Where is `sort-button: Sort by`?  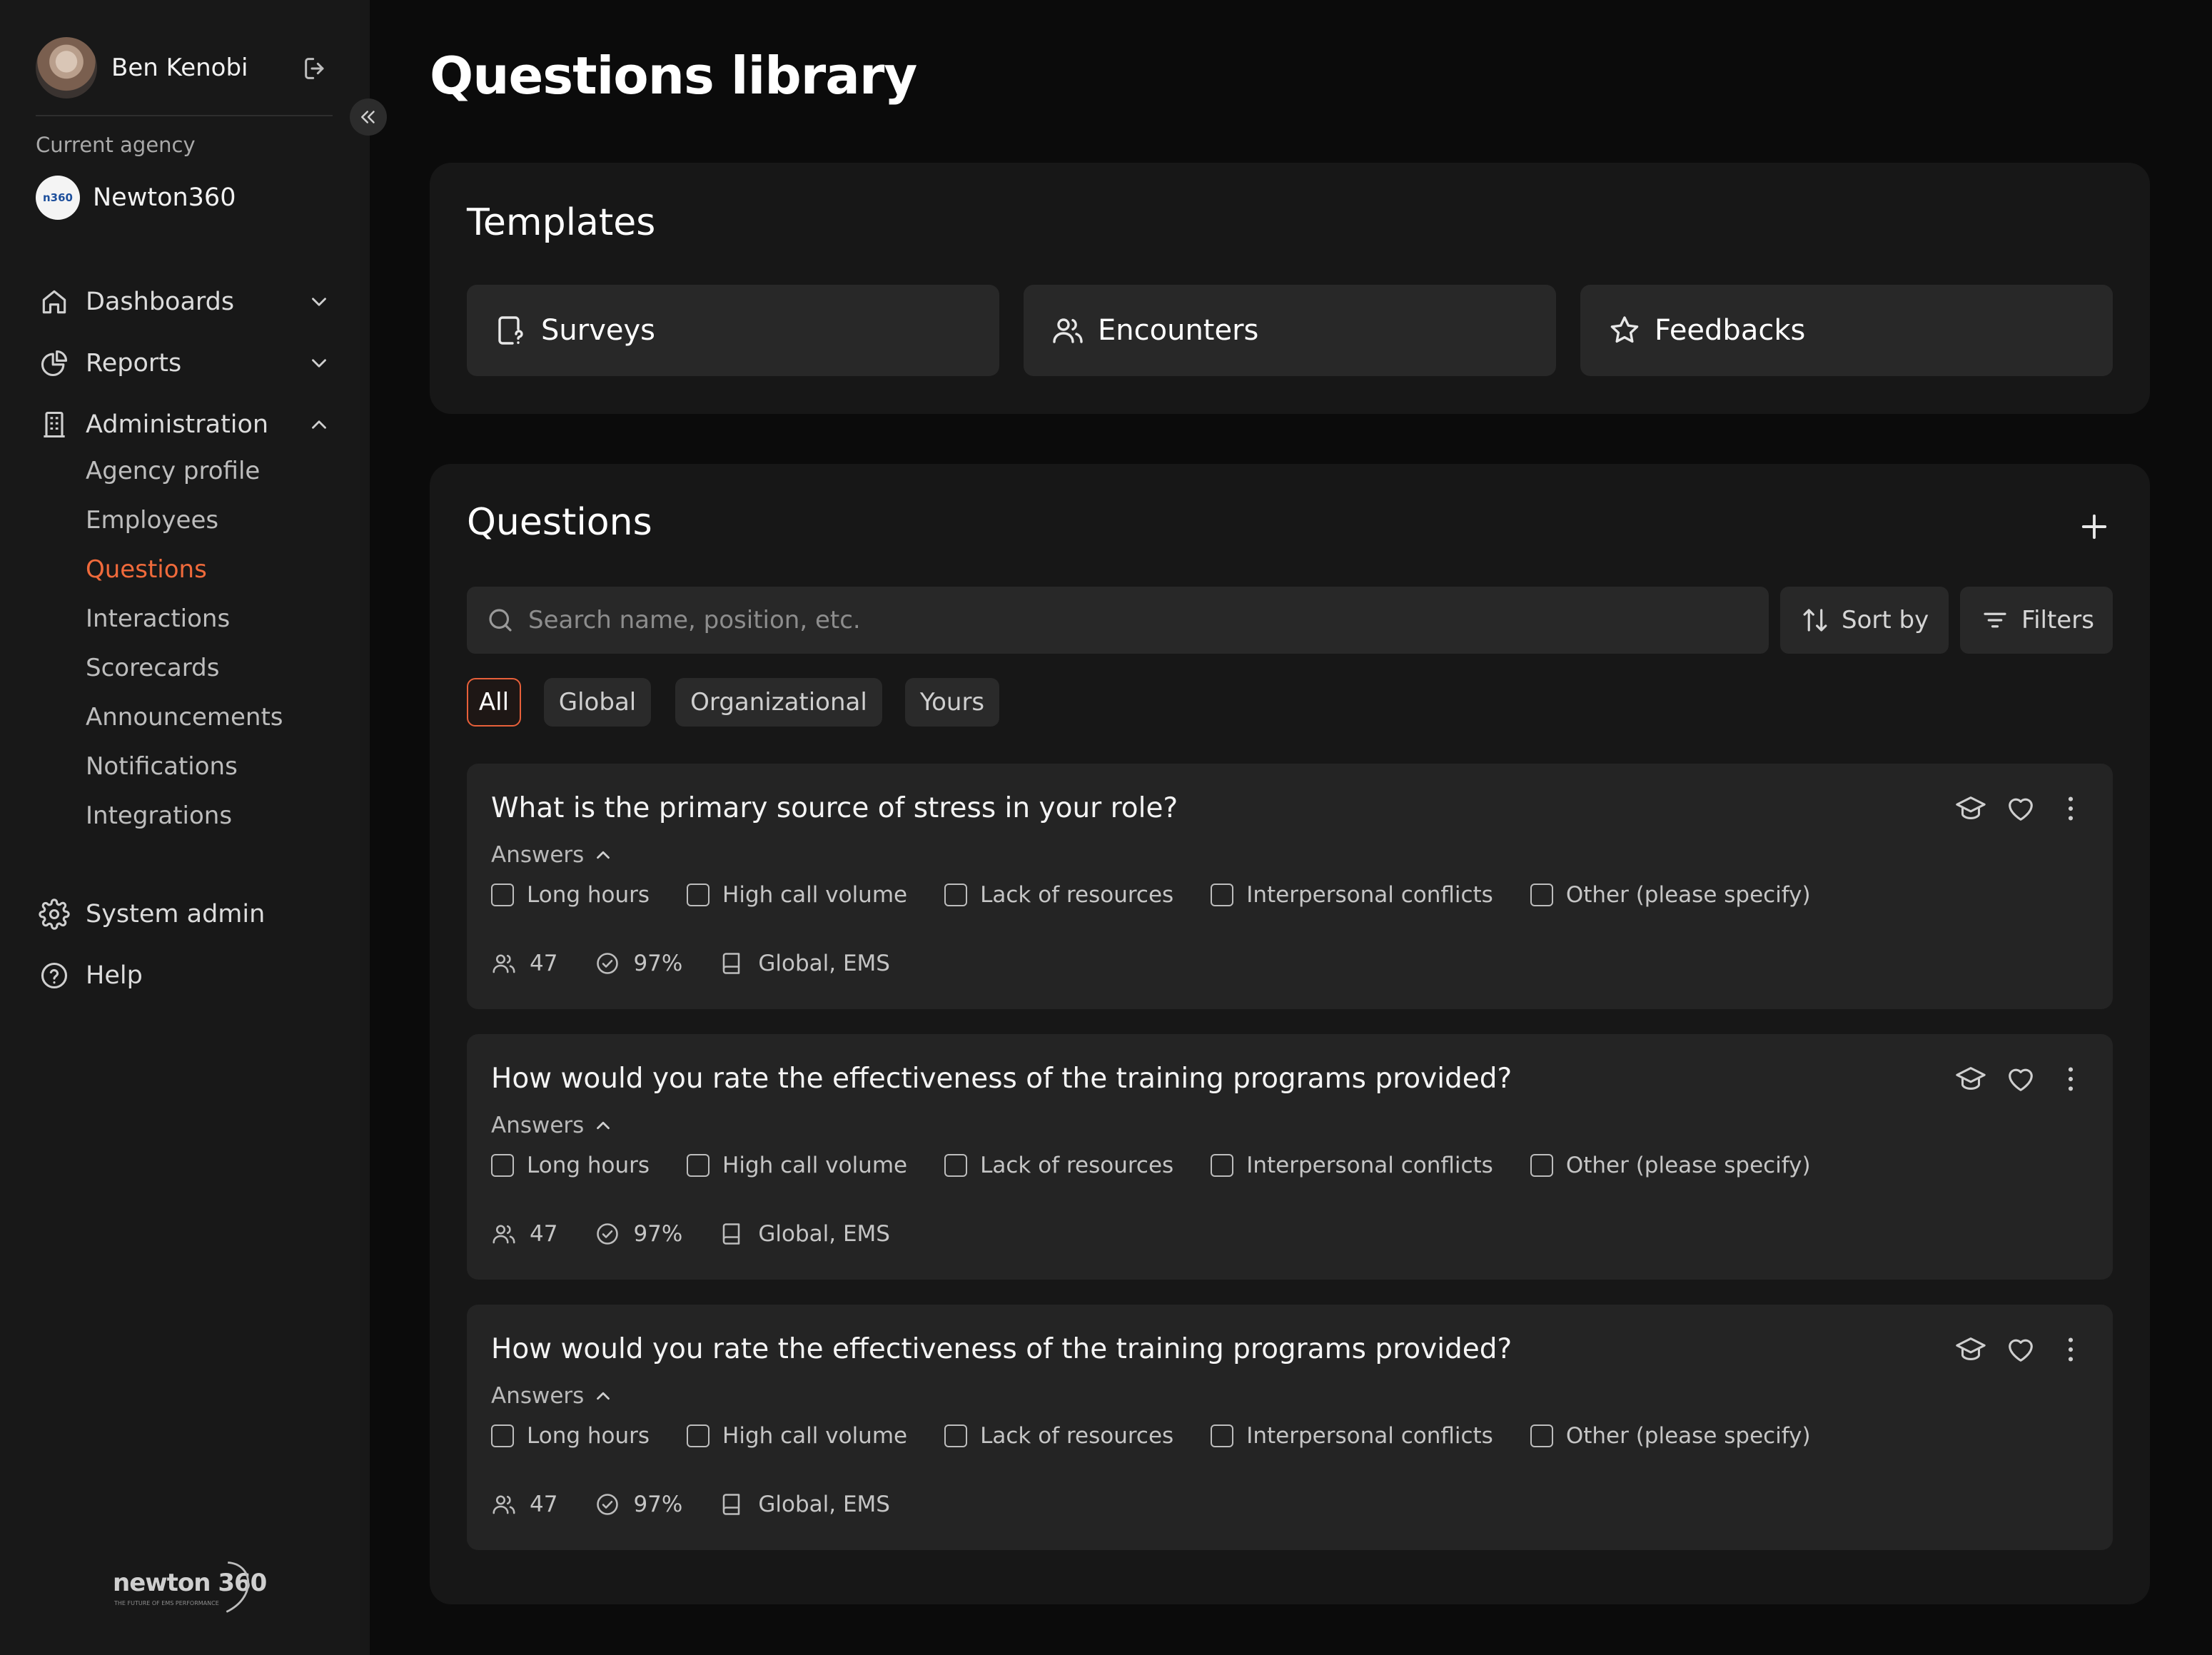
sort-button: Sort by is located at coordinates (1864, 620).